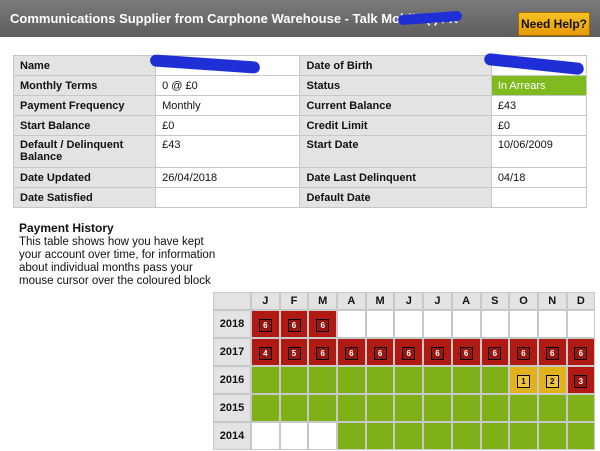 The height and width of the screenshot is (451, 600). I want to click on history-cell-amber: 1, so click(523, 380).